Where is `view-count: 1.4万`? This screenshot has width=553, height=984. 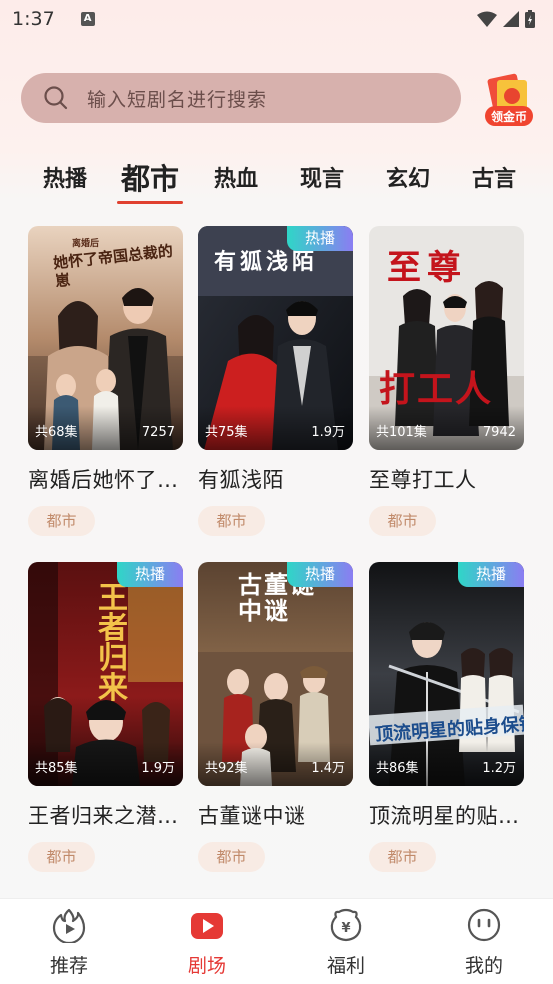
view-count: 1.4万 is located at coordinates (328, 768).